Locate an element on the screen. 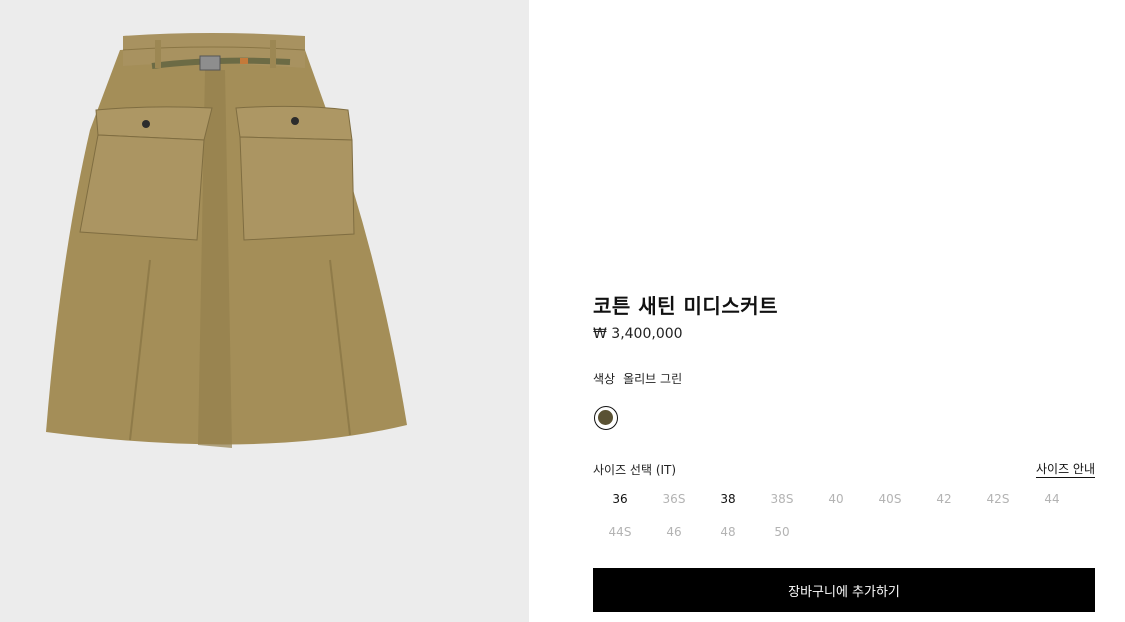 This screenshot has height=622, width=1125. color-swatch-dot is located at coordinates (605, 417).